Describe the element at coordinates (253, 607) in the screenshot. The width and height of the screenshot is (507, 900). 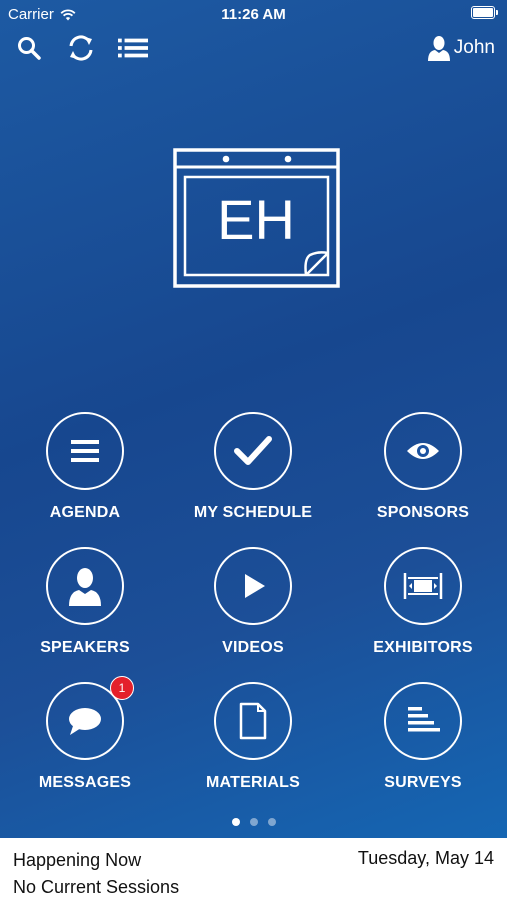
I see `tile-videos: VIDEOS` at that location.